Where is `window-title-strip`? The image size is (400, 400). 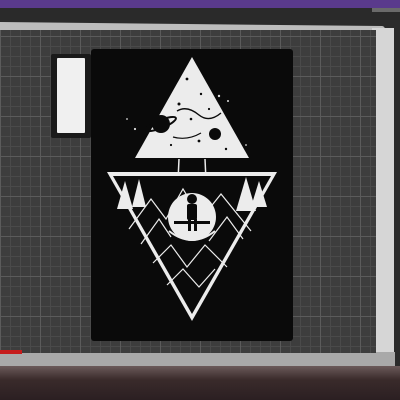
window-title-strip is located at coordinates (200, 10).